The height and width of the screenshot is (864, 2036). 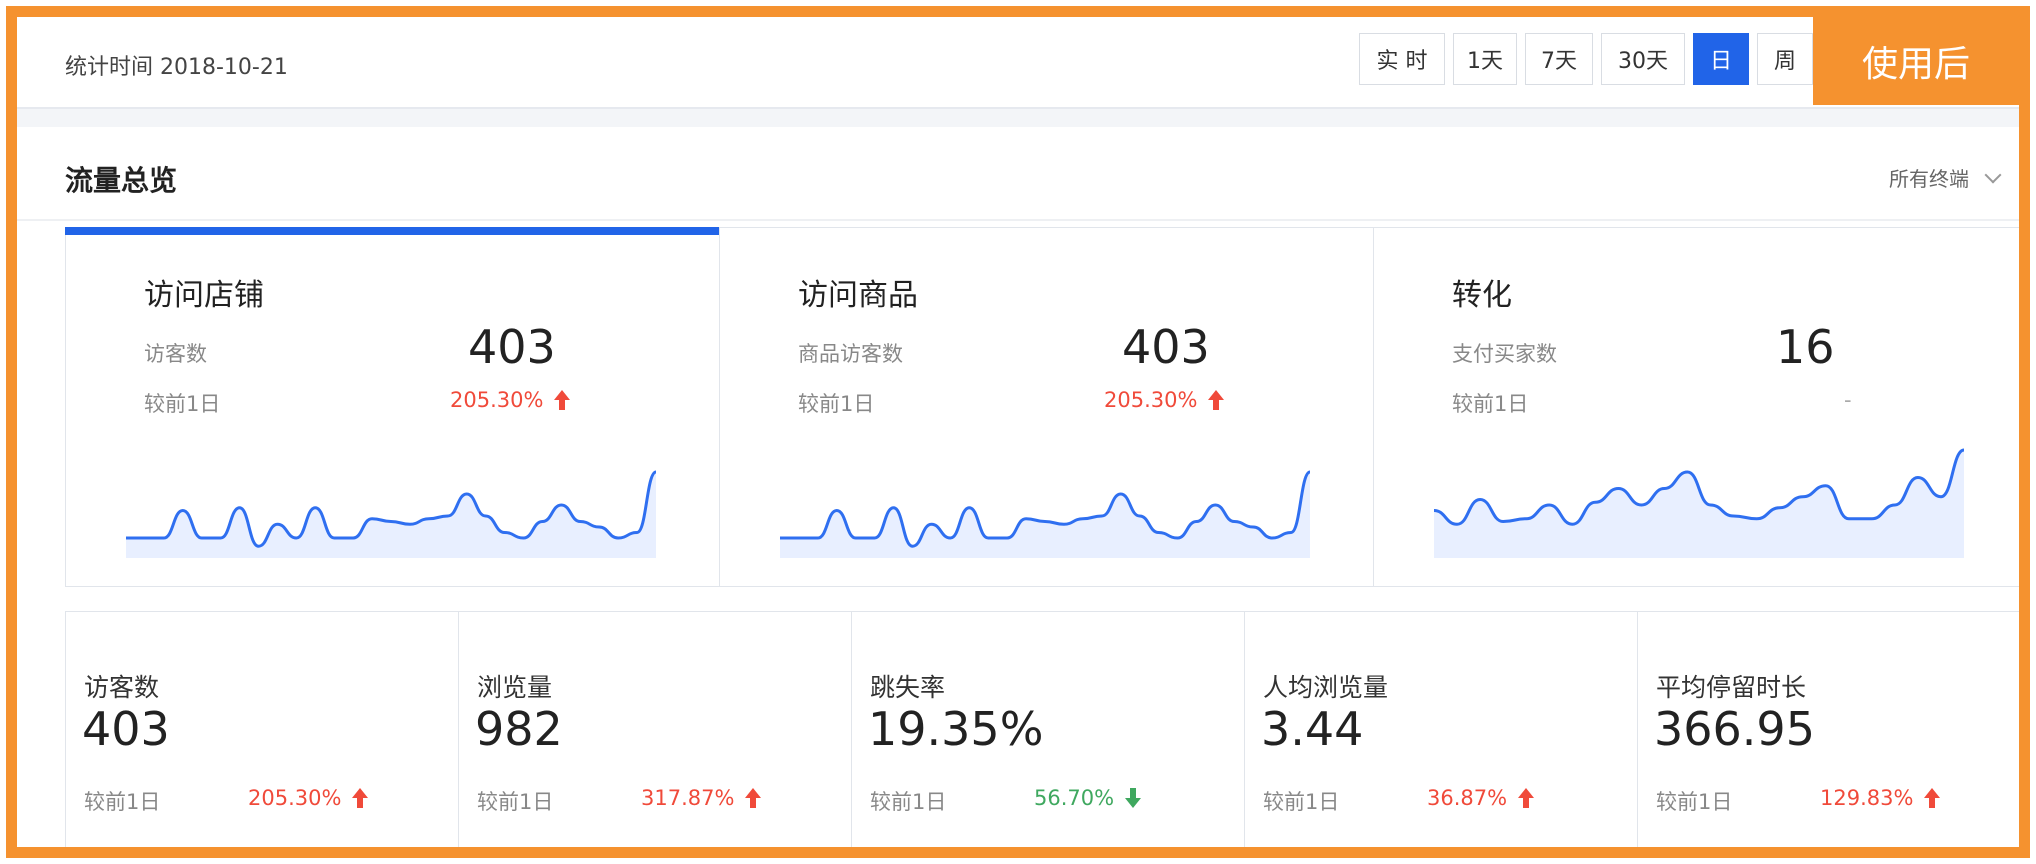 I want to click on kpi-change: 205.30%, so click(x=308, y=798).